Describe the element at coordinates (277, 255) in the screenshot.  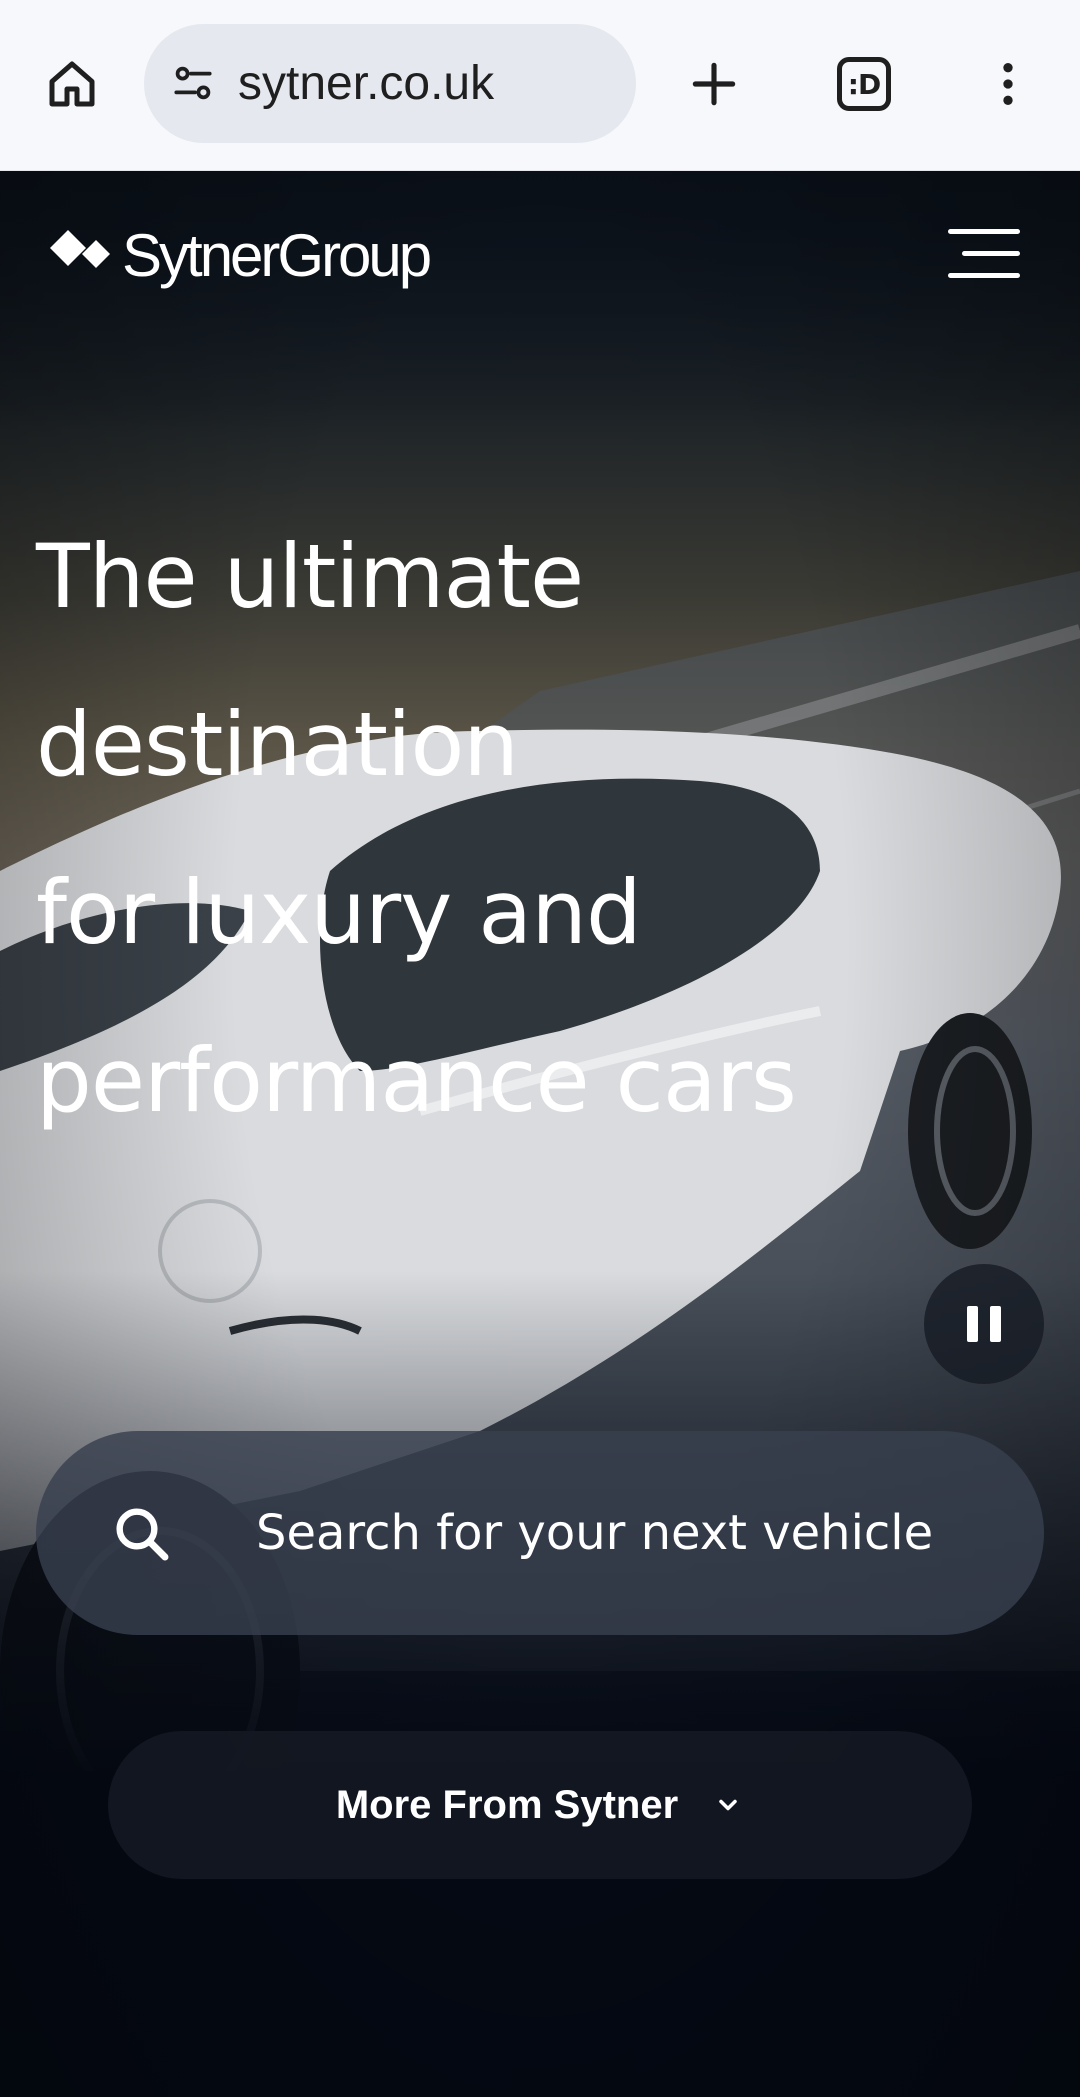
I see `logo-text: SytnerGroup` at that location.